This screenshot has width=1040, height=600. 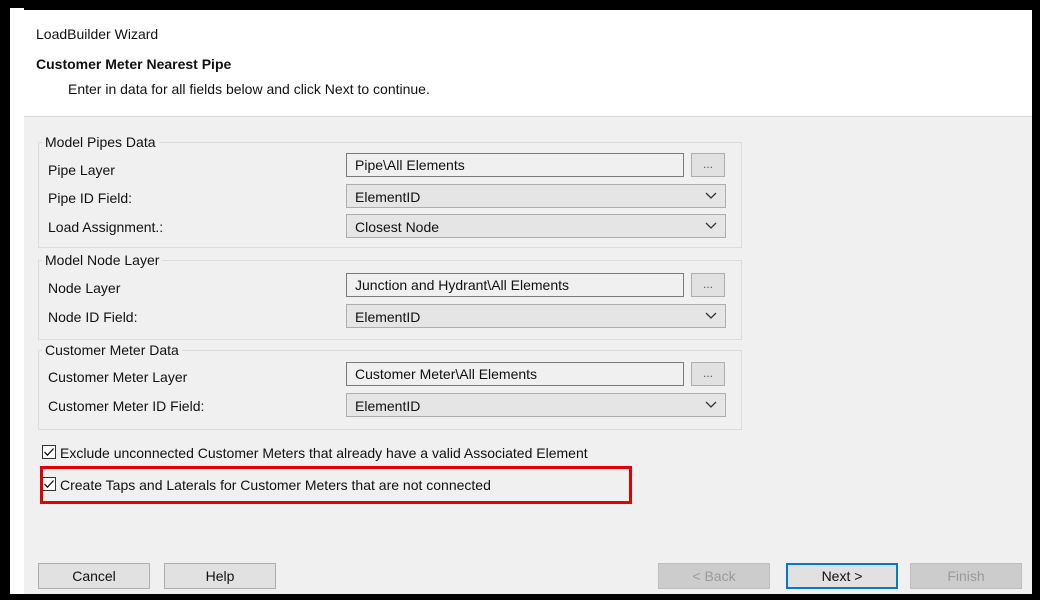 What do you see at coordinates (90, 198) in the screenshot?
I see `pipe-id-label: Pipe ID Field:` at bounding box center [90, 198].